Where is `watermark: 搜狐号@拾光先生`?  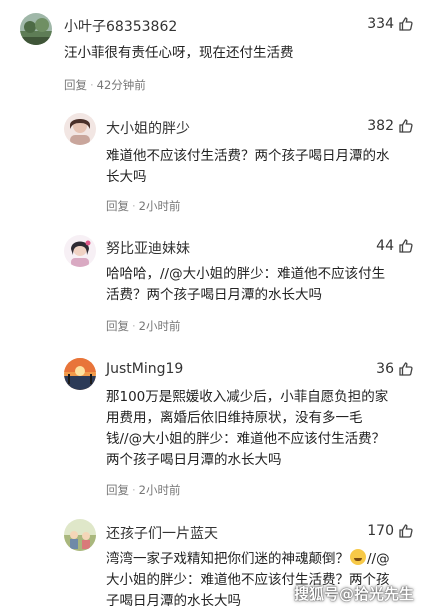 watermark: 搜狐号@拾光先生 is located at coordinates (353, 594).